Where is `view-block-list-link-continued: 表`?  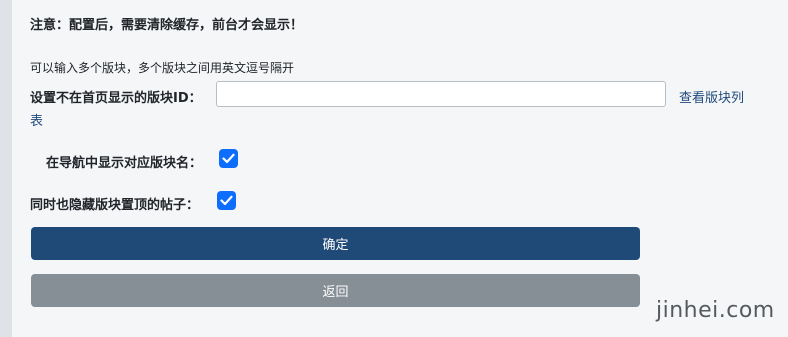 view-block-list-link-continued: 表 is located at coordinates (36, 119).